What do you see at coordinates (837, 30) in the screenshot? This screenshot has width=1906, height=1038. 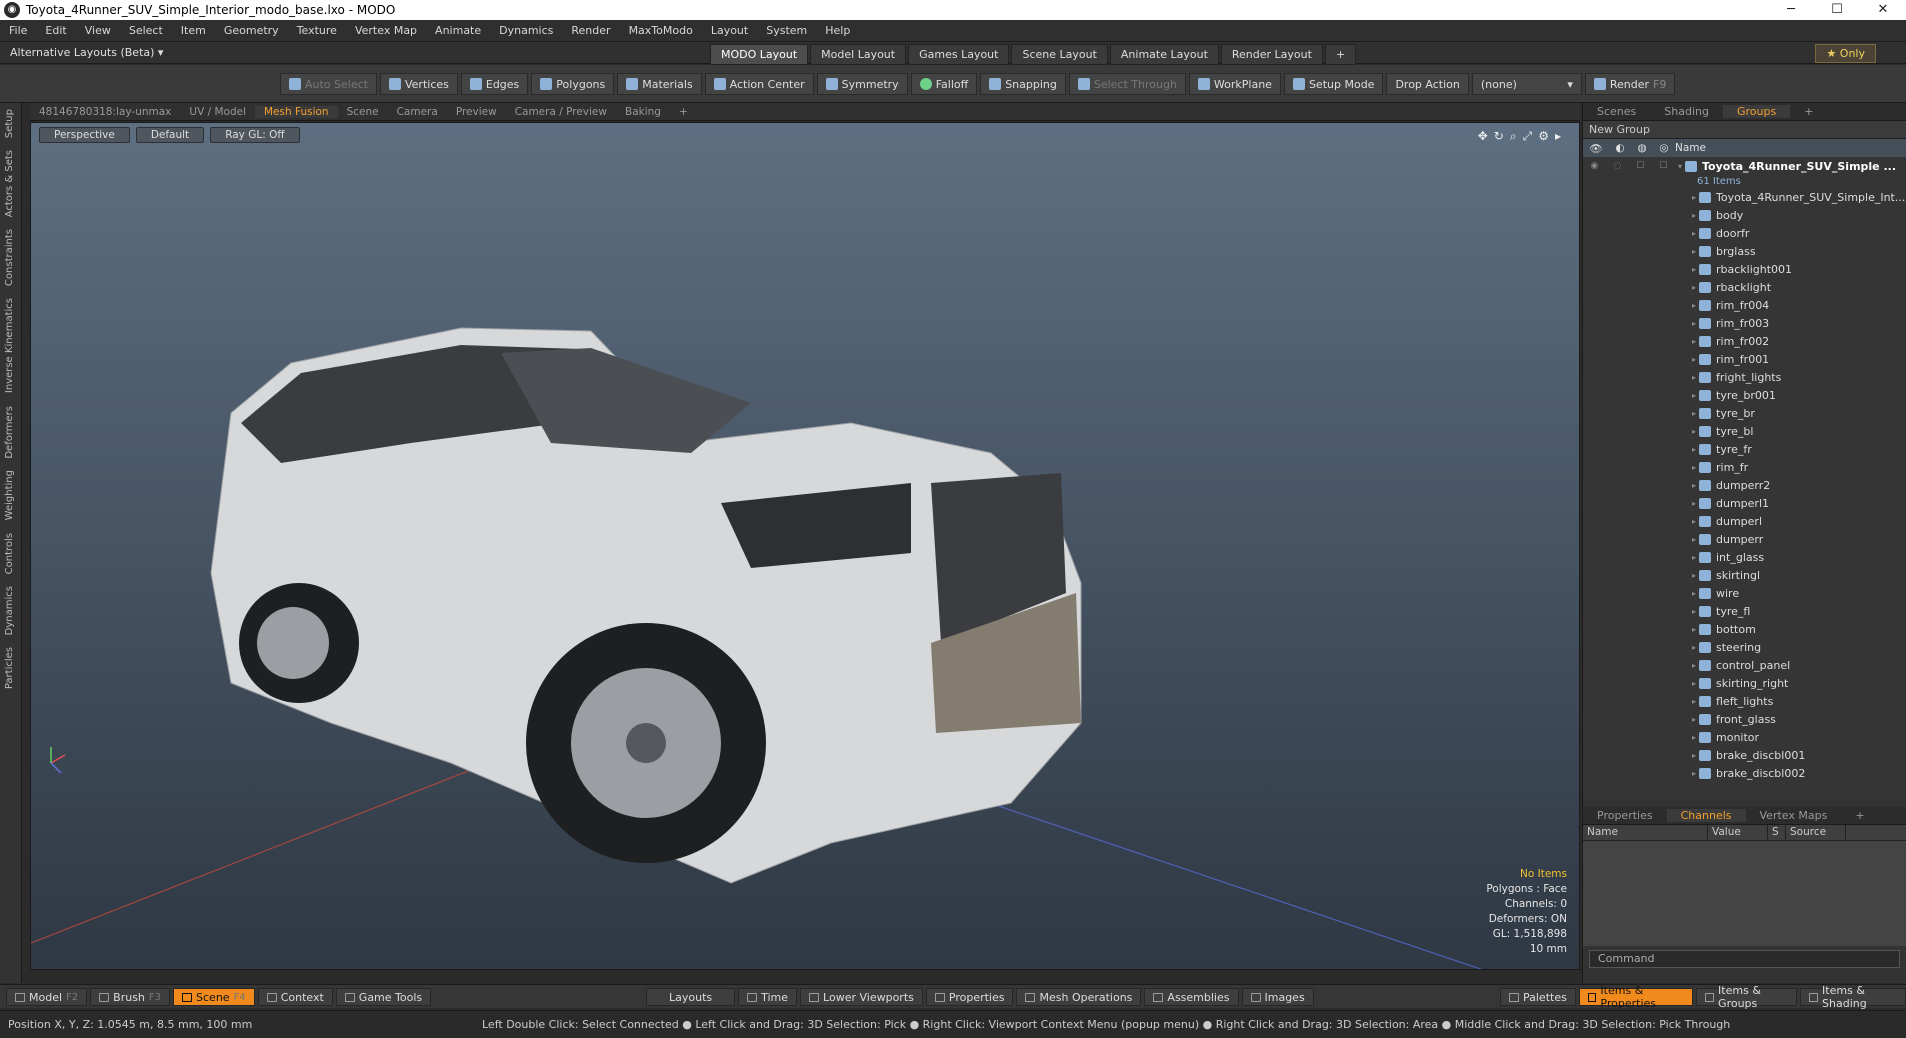 I see `menu-help: Help` at bounding box center [837, 30].